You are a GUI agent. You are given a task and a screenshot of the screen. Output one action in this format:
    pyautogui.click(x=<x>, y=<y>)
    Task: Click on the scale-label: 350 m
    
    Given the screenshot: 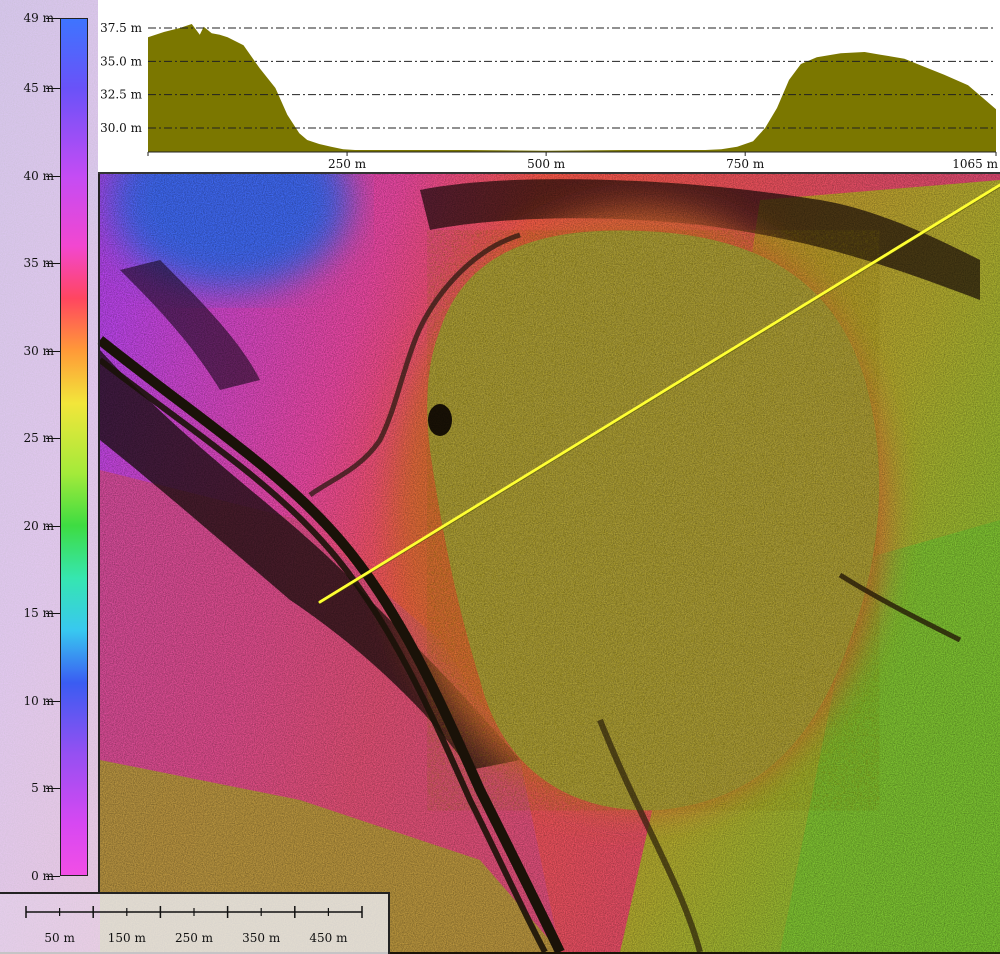 What is the action you would take?
    pyautogui.click(x=261, y=938)
    